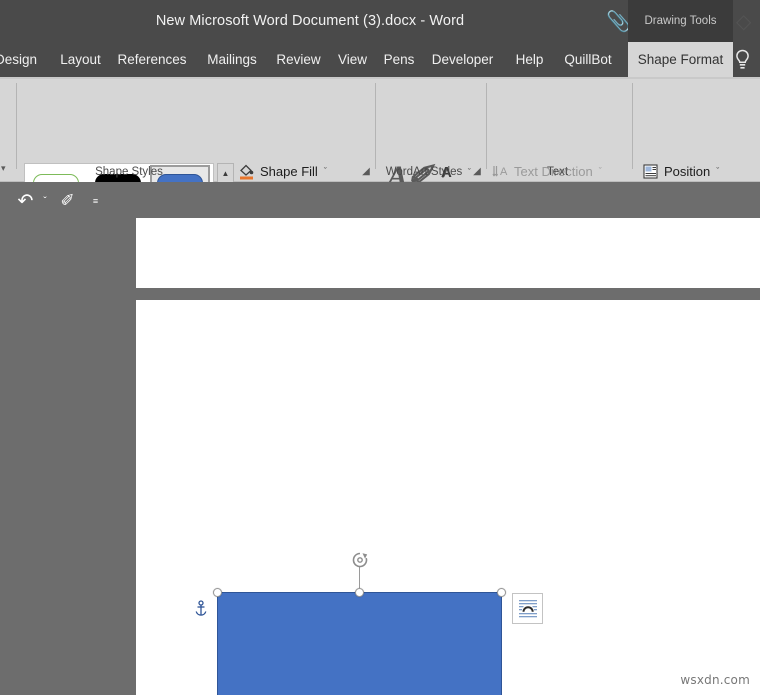  What do you see at coordinates (95, 201) in the screenshot?
I see `qat-more-dropdown: ≡` at bounding box center [95, 201].